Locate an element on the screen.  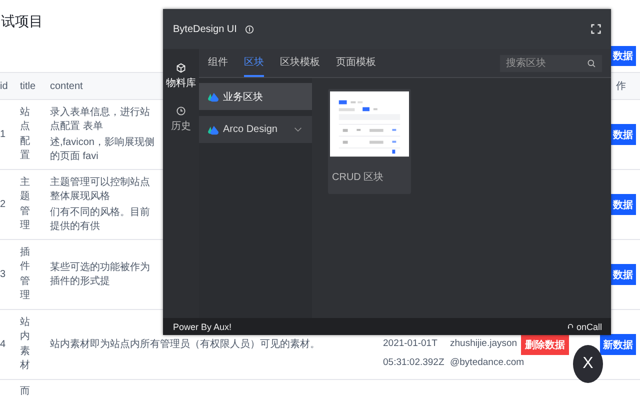
footer-text: Power By Aux! is located at coordinates (202, 327).